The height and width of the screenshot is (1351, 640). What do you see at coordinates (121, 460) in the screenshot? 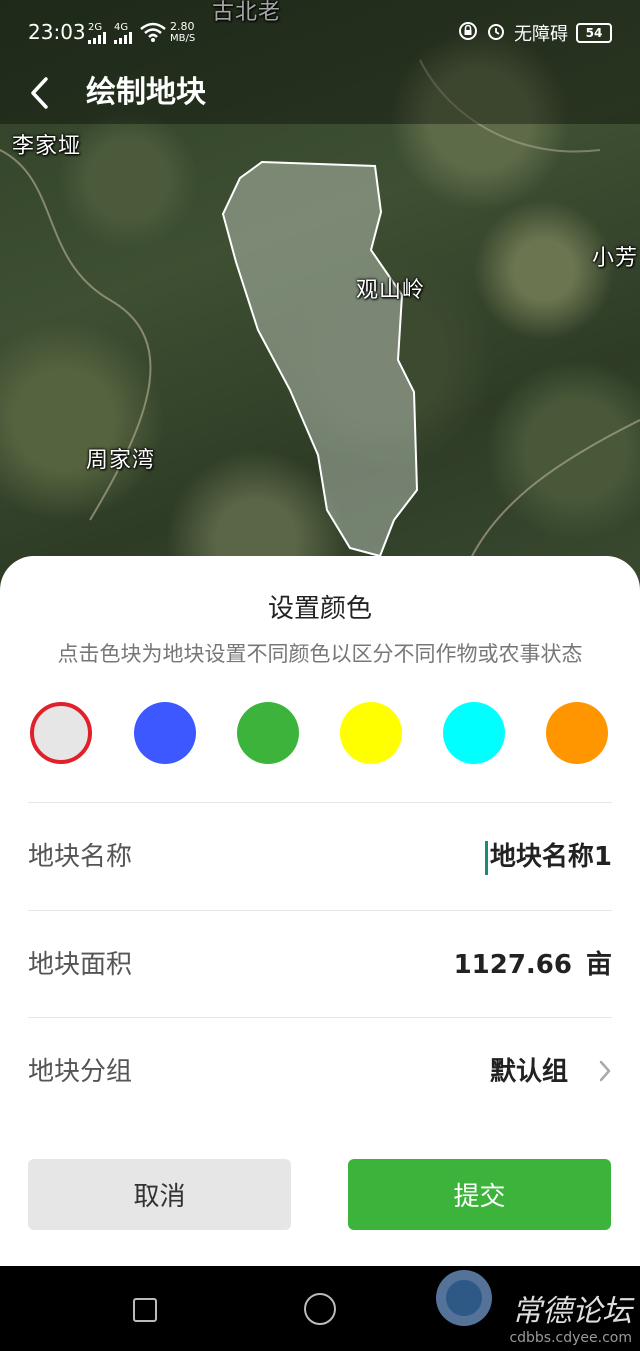
I see `map-label-place: 周家湾` at bounding box center [121, 460].